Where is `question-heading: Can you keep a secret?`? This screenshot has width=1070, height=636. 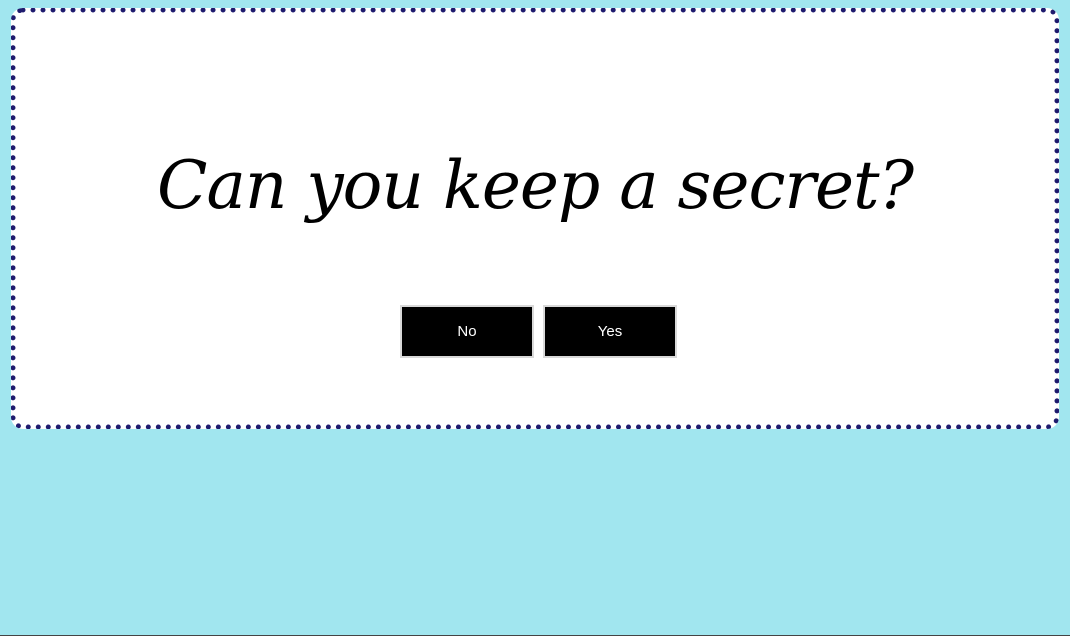 question-heading: Can you keep a secret? is located at coordinates (535, 185).